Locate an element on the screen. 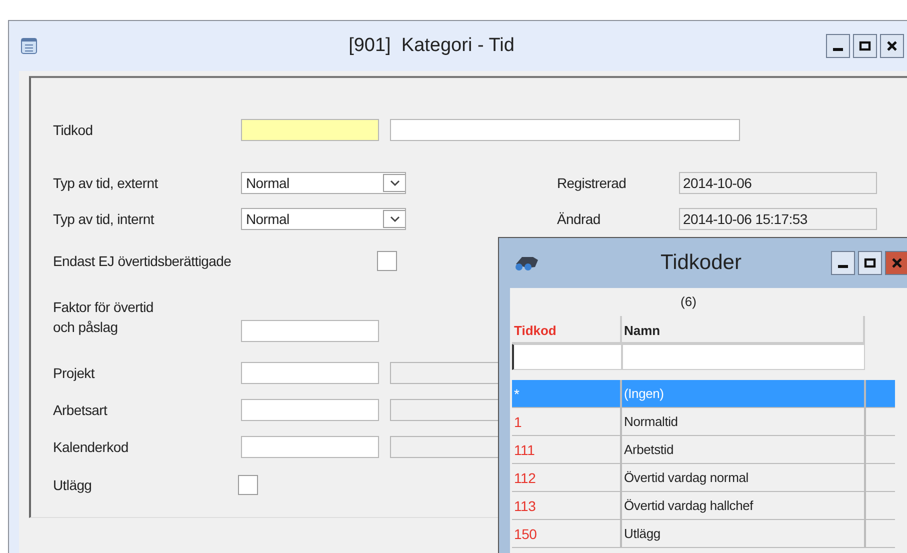  column-header: Namn is located at coordinates (743, 329).